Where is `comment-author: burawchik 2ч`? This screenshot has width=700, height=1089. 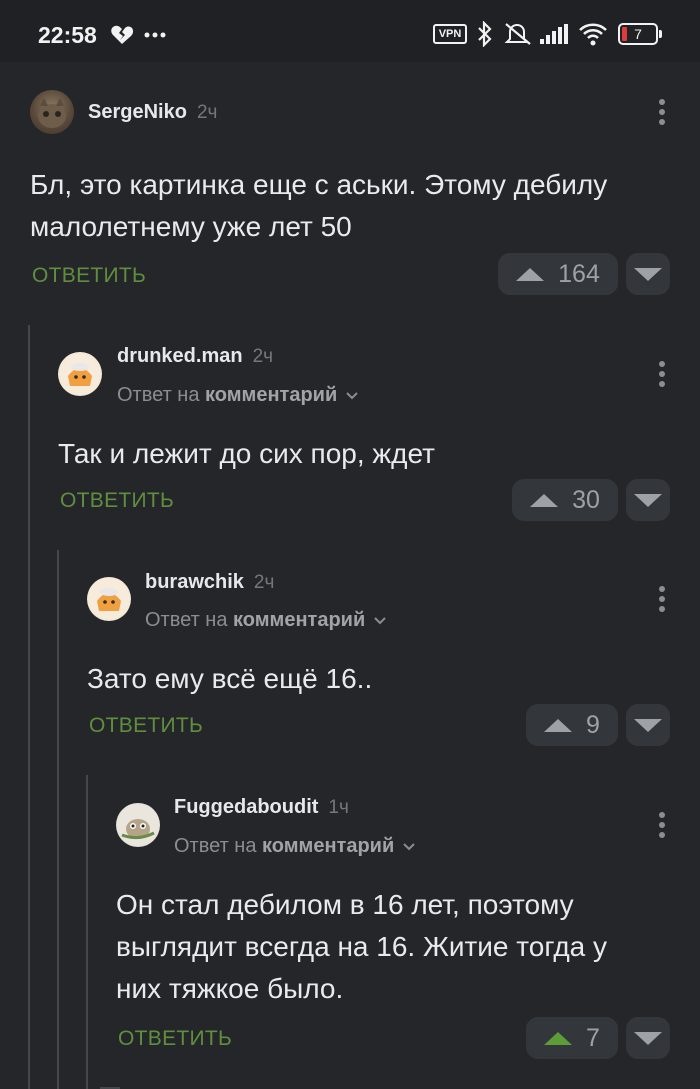 comment-author: burawchik 2ч is located at coordinates (209, 582).